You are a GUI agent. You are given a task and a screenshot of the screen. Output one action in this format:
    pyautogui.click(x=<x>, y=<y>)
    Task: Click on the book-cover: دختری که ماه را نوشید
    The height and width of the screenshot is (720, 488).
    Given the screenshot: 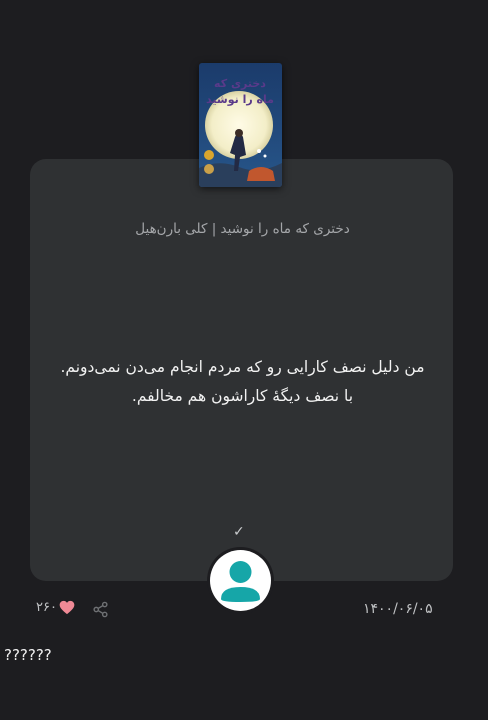 What is the action you would take?
    pyautogui.click(x=240, y=125)
    